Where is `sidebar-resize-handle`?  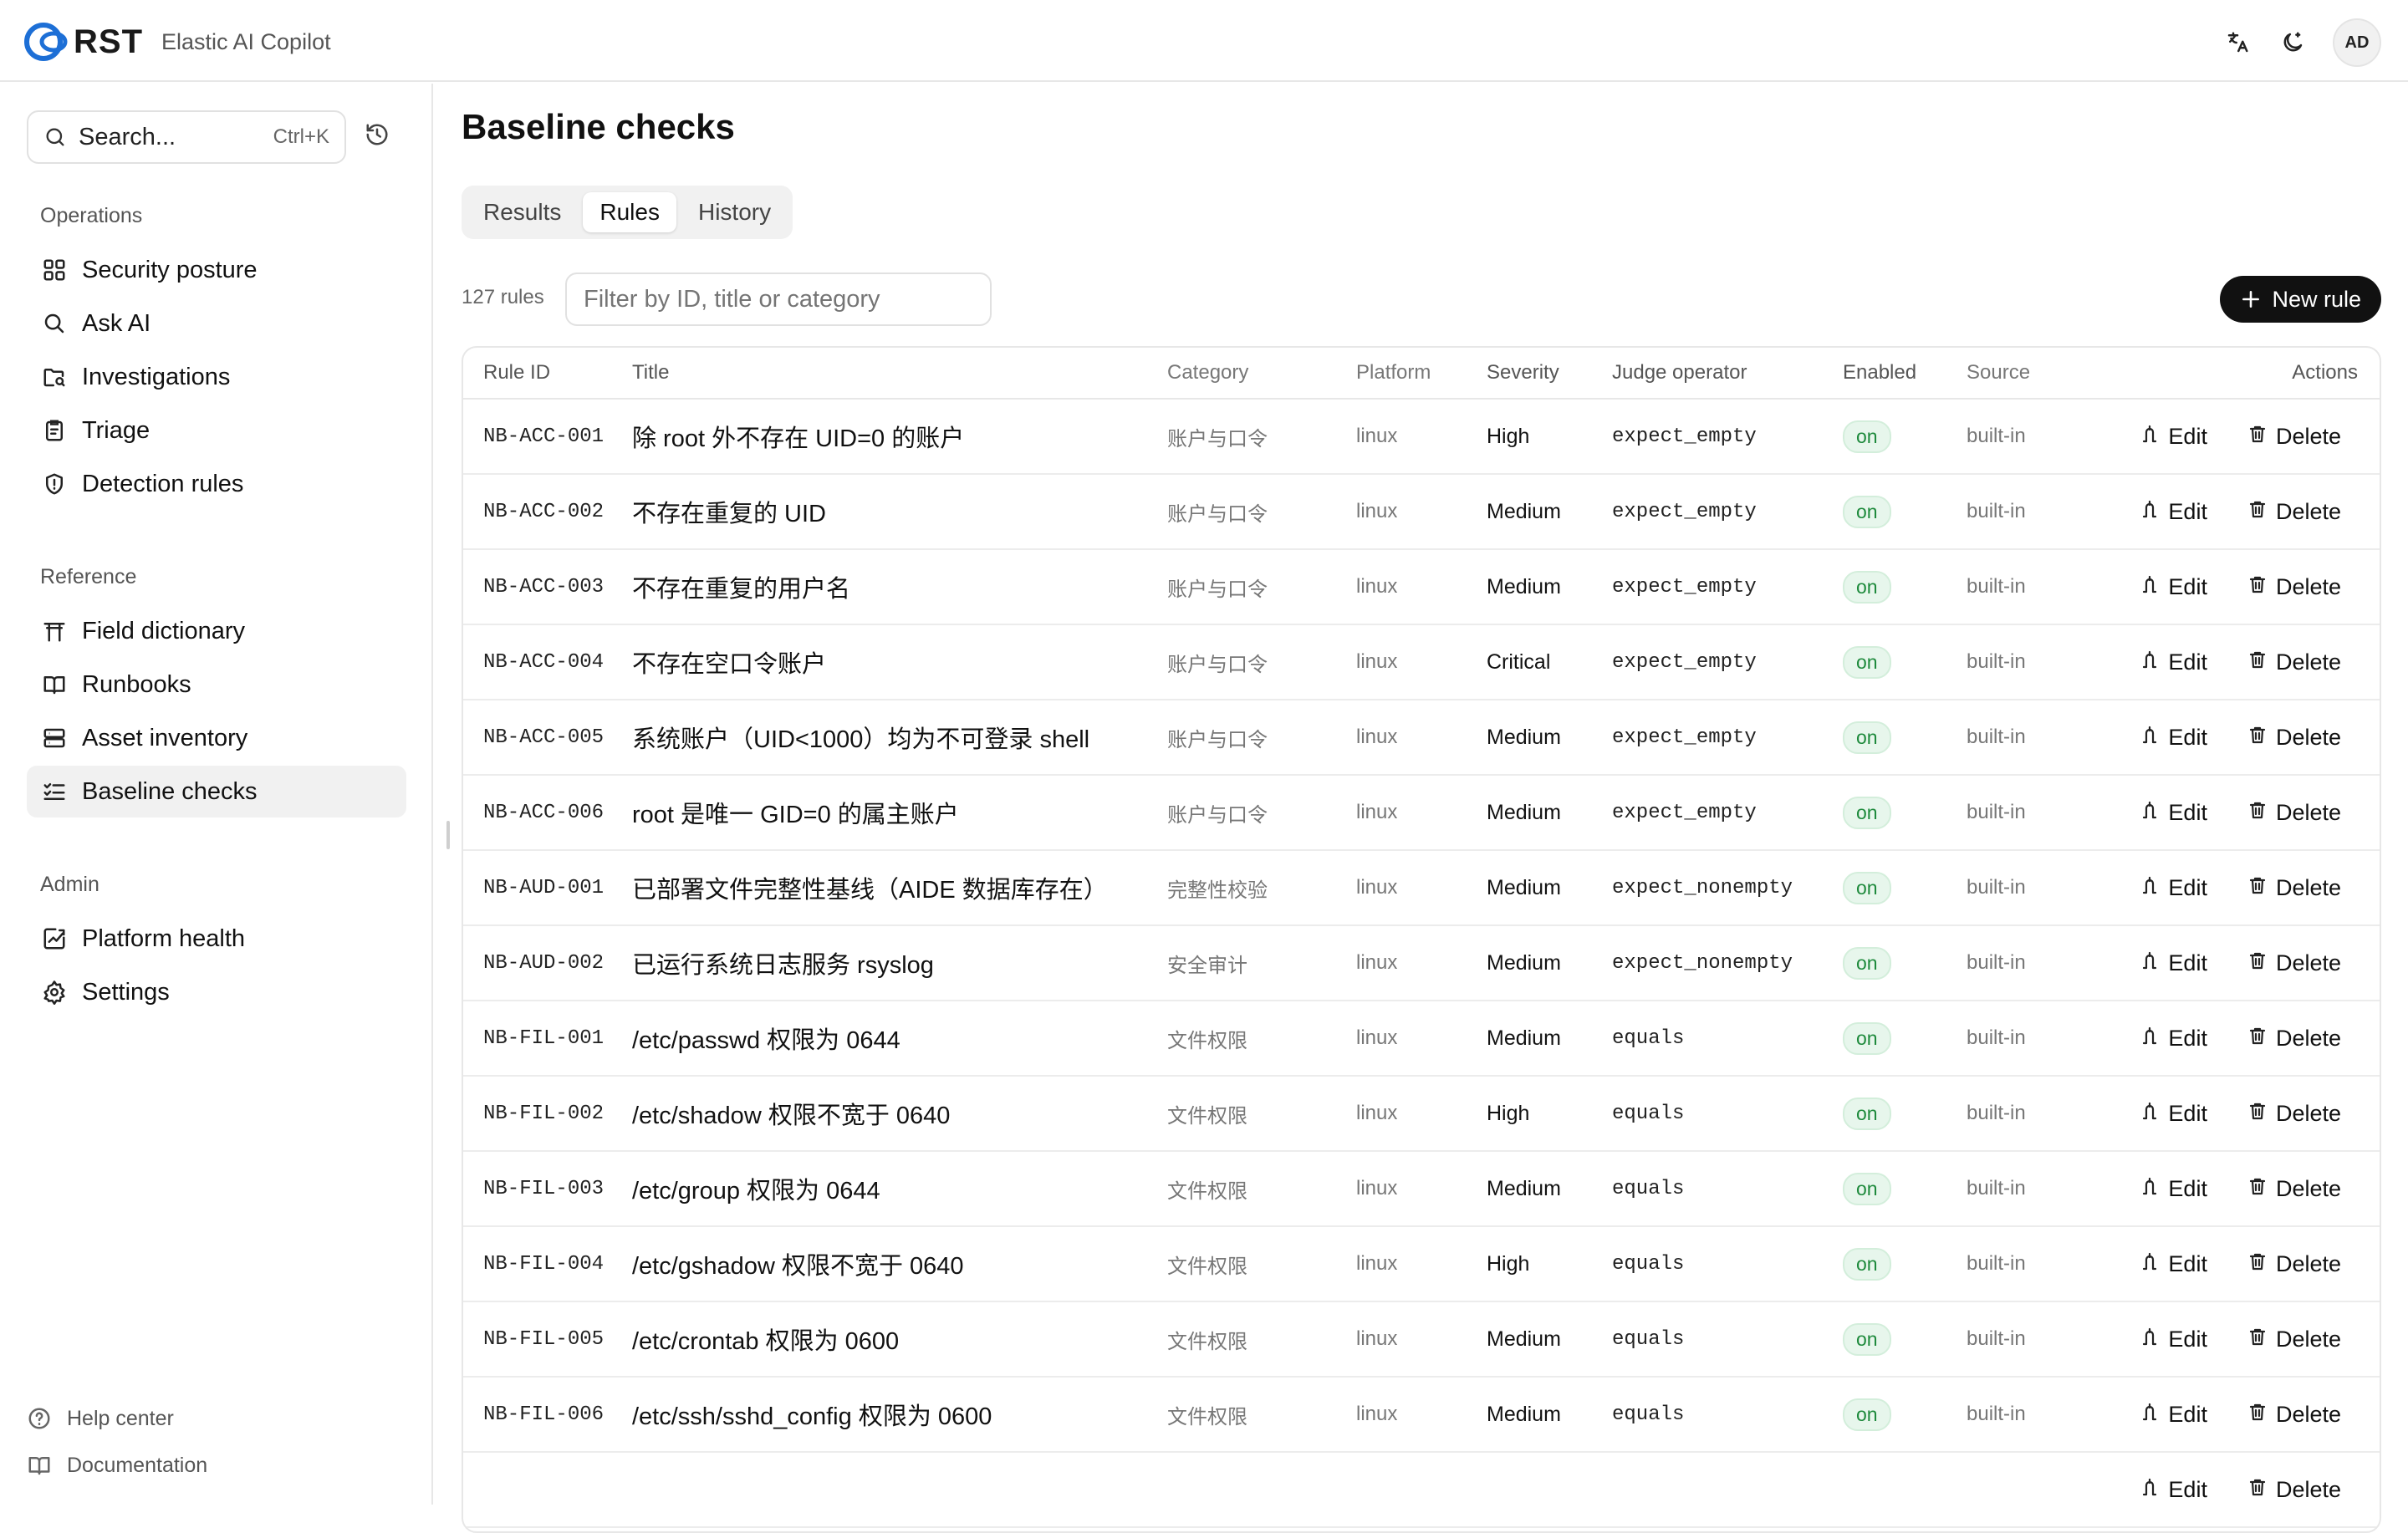 sidebar-resize-handle is located at coordinates (448, 835).